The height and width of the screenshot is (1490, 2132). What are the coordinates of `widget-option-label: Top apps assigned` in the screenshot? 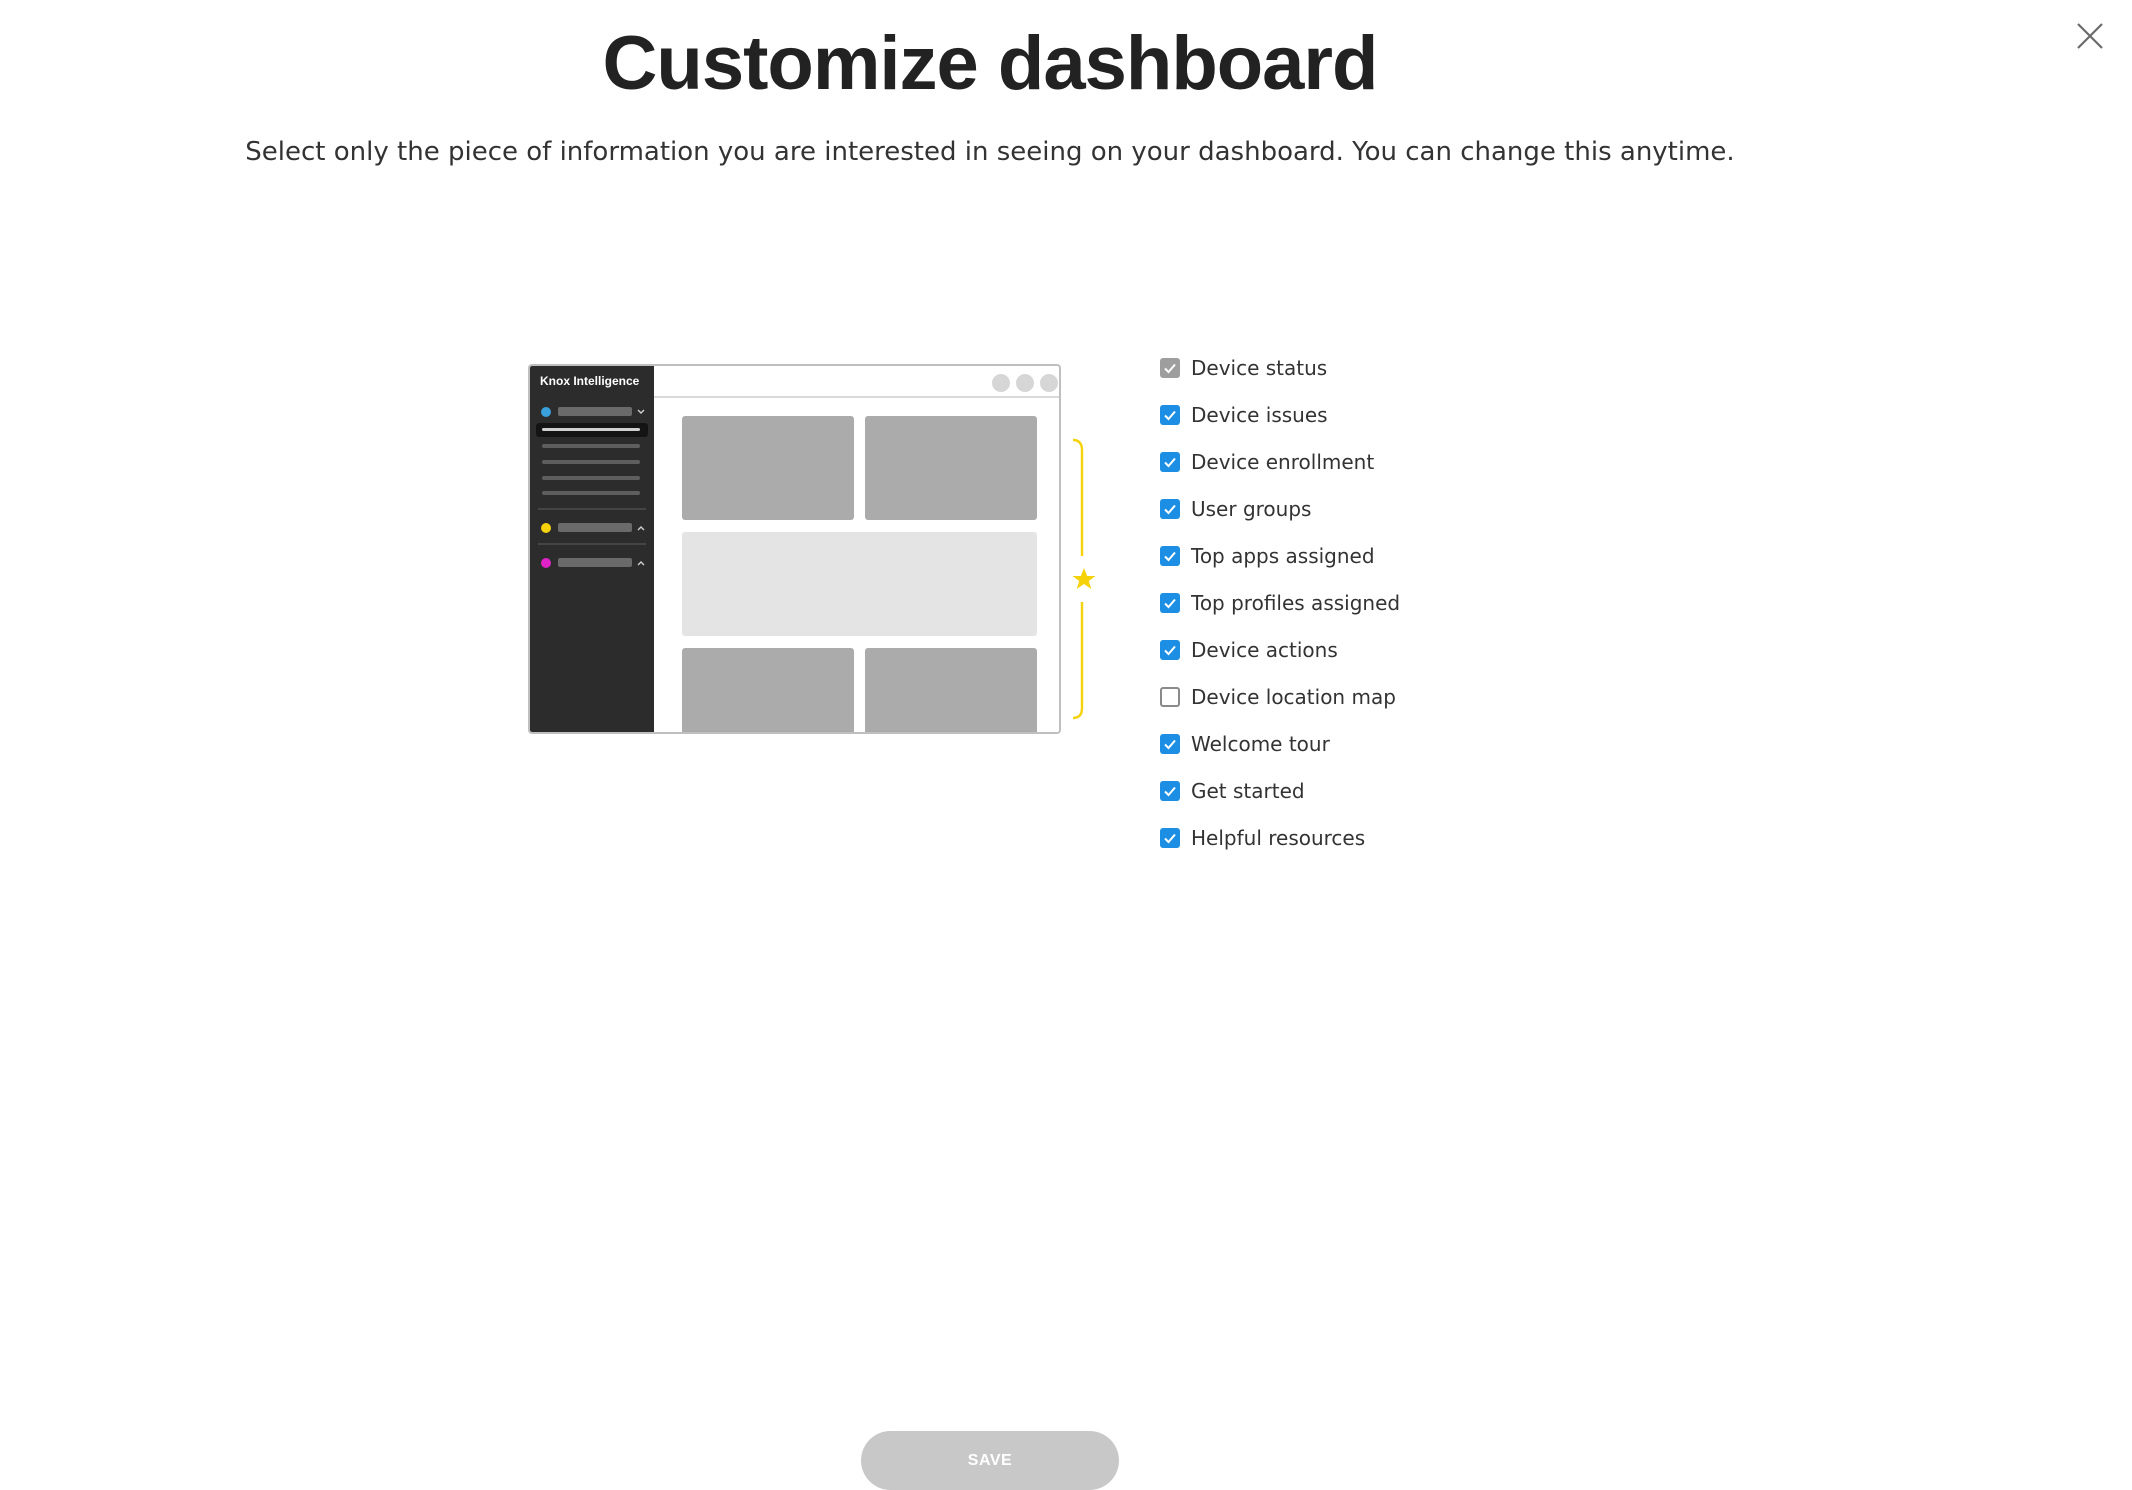 It's located at (1283, 555).